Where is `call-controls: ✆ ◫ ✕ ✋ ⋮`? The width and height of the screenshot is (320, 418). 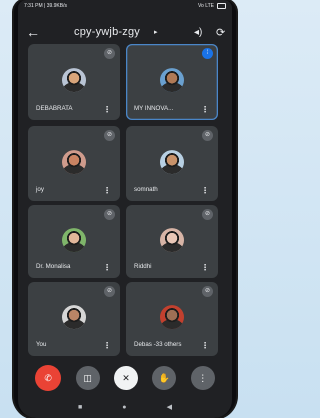
call-controls: ✆ ◫ ✕ ✋ ⋮ is located at coordinates (125, 378).